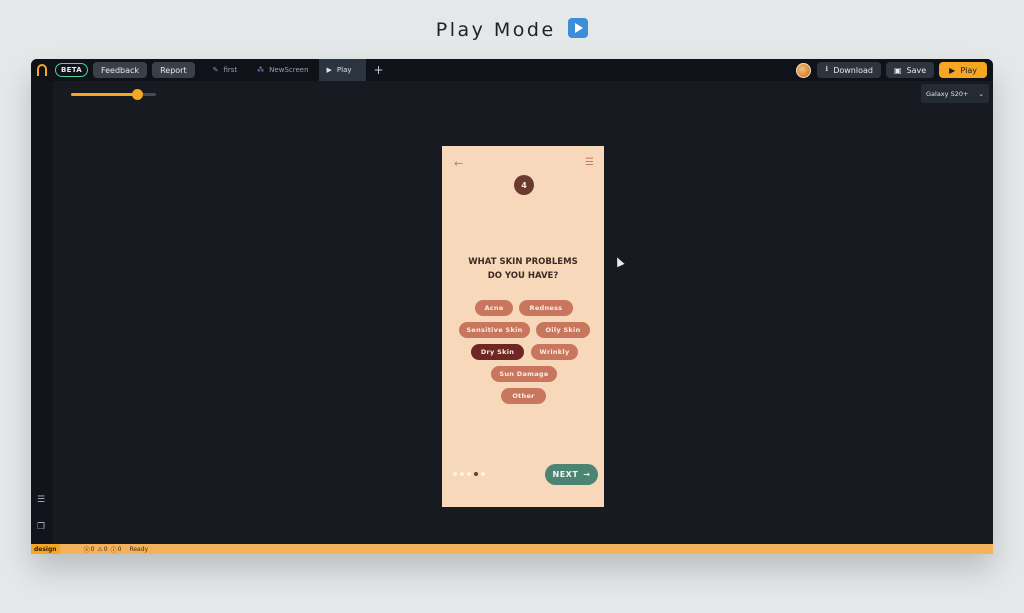  I want to click on status-bar: design ⓧ 0 ⚠ 0 ⓘ 0 Ready, so click(512, 549).